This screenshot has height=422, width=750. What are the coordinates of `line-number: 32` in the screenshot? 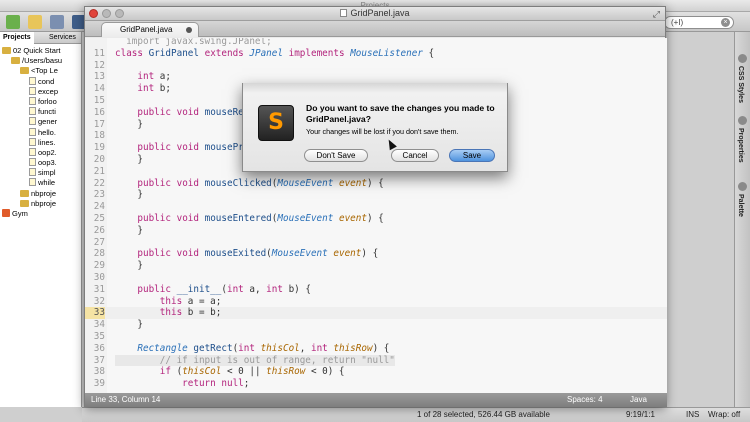 It's located at (99, 301).